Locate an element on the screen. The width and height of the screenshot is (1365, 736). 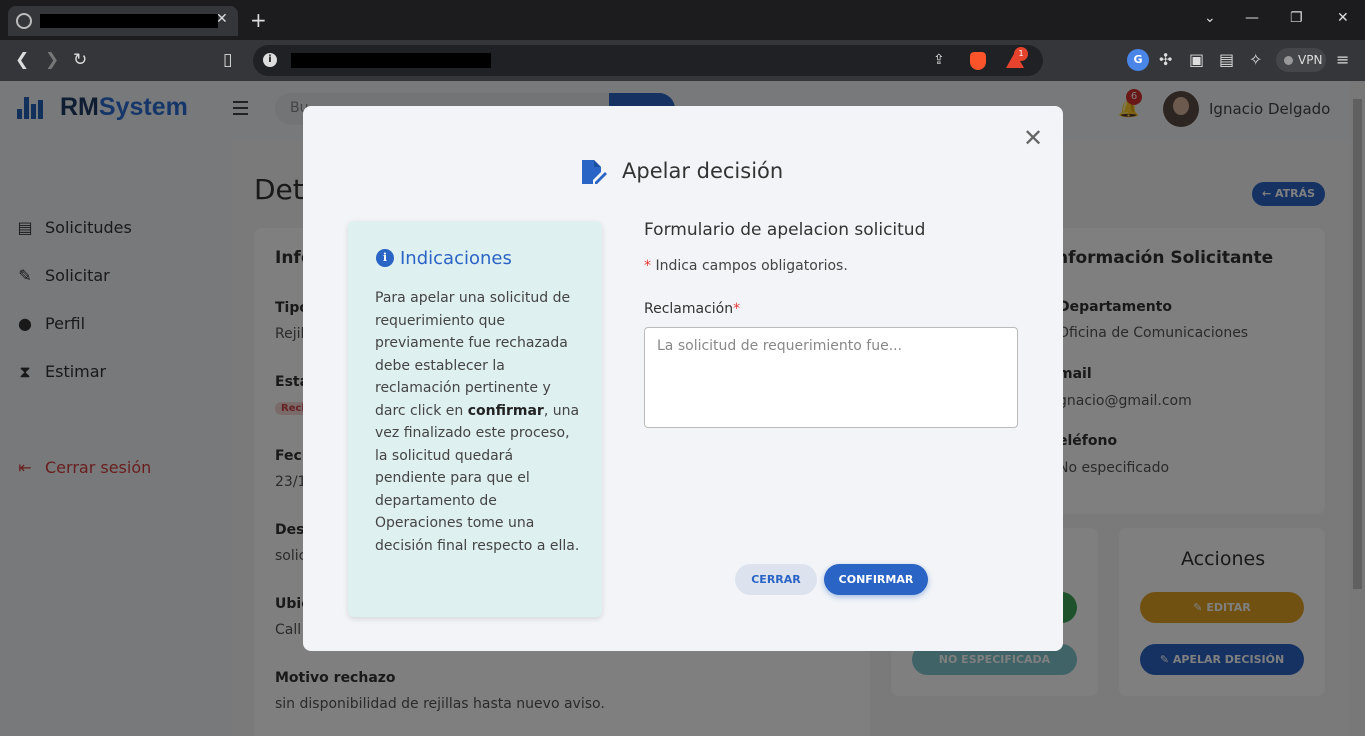
indications-title: Indicaciones is located at coordinates (456, 258).